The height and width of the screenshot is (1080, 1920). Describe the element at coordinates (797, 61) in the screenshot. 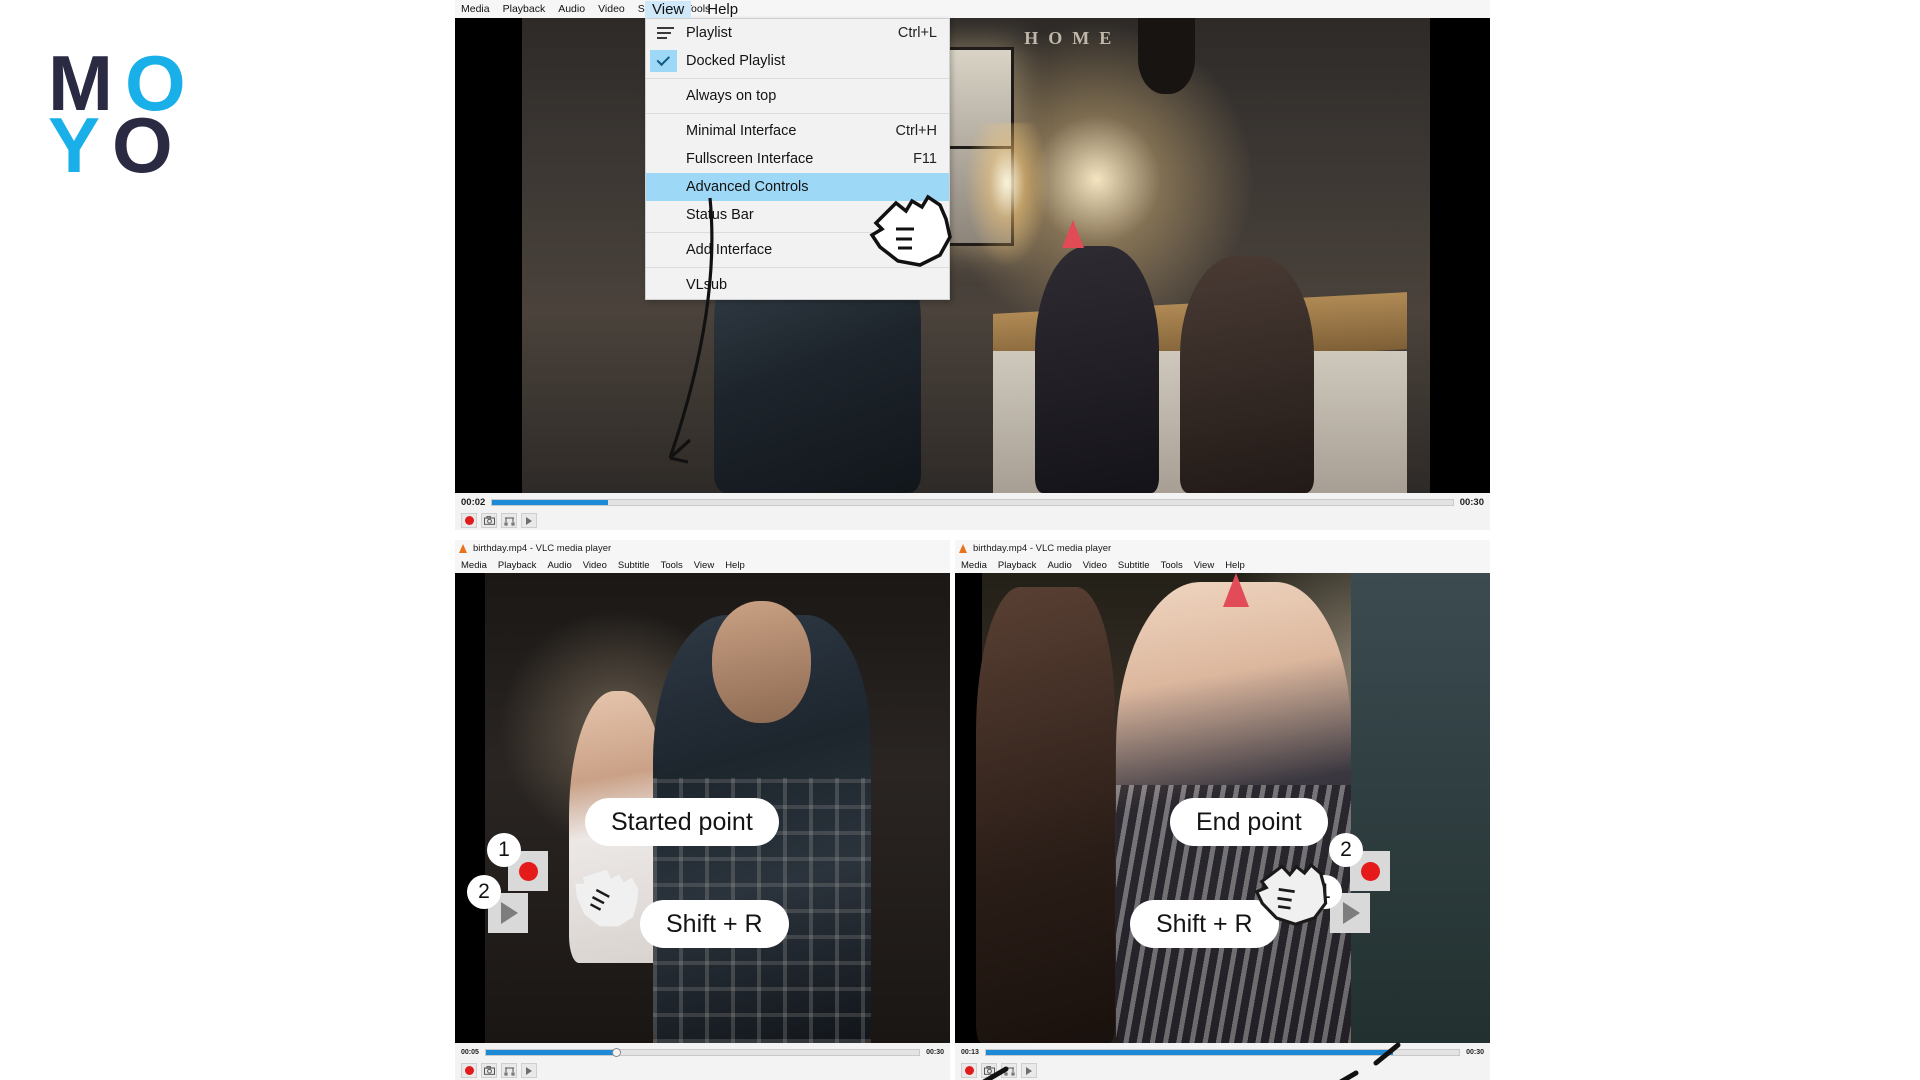

I see `menu-item-docked-playlist: Docked Playlist` at that location.